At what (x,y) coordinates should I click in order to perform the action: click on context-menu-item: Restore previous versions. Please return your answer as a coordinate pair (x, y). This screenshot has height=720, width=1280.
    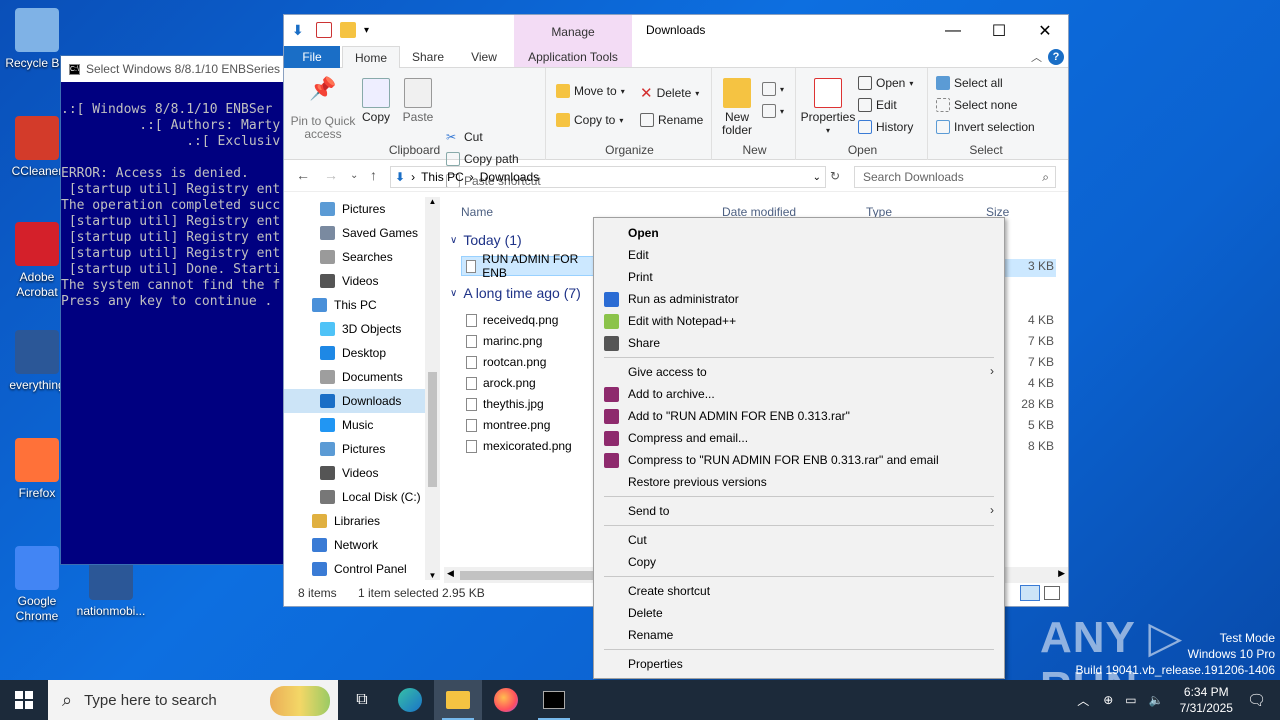
    Looking at the image, I should click on (799, 482).